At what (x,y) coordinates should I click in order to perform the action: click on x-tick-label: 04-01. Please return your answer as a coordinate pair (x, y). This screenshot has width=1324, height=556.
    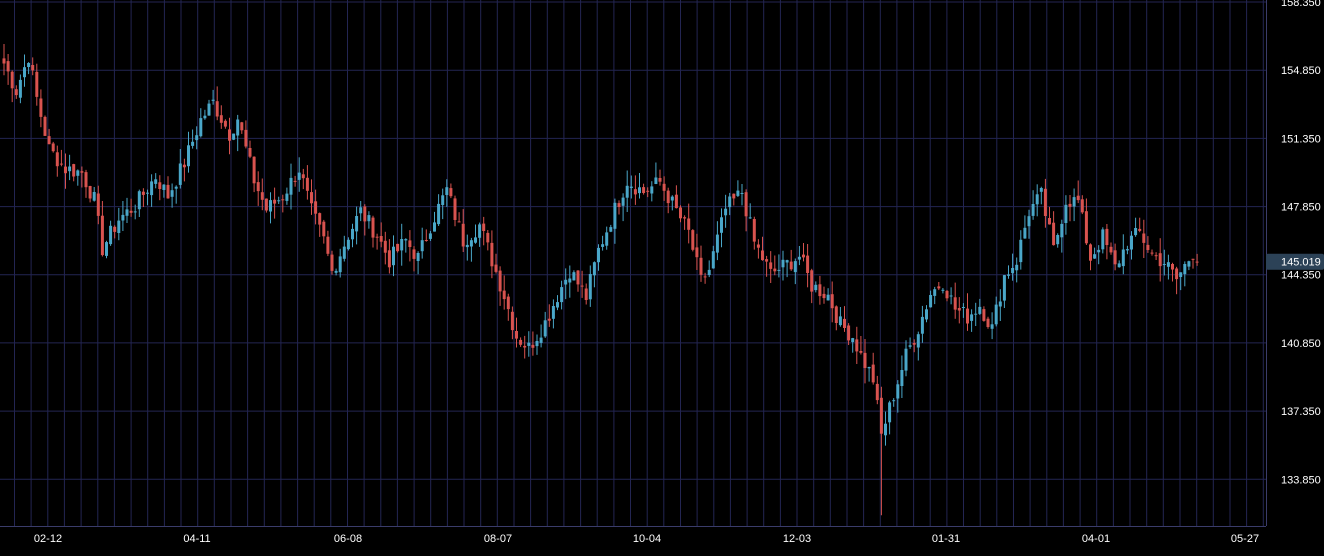
    Looking at the image, I should click on (1096, 539).